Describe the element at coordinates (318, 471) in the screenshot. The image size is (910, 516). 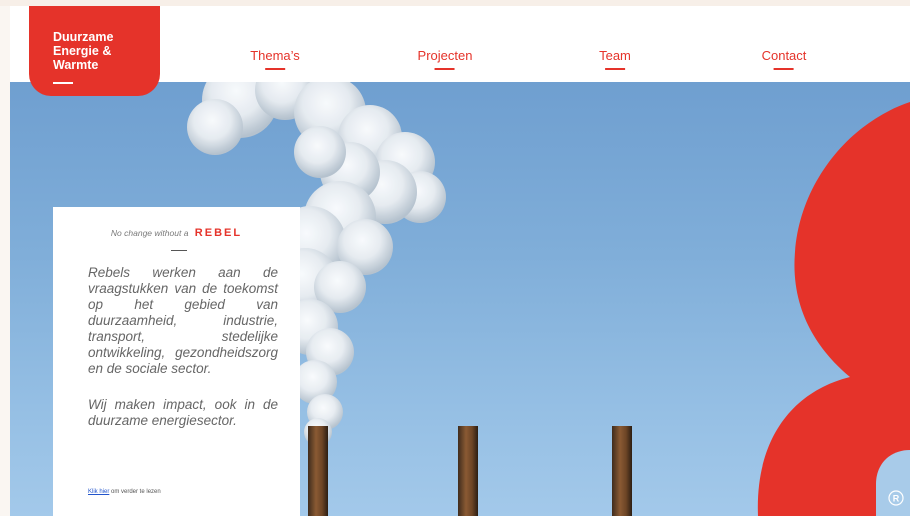
I see `chimney-left` at that location.